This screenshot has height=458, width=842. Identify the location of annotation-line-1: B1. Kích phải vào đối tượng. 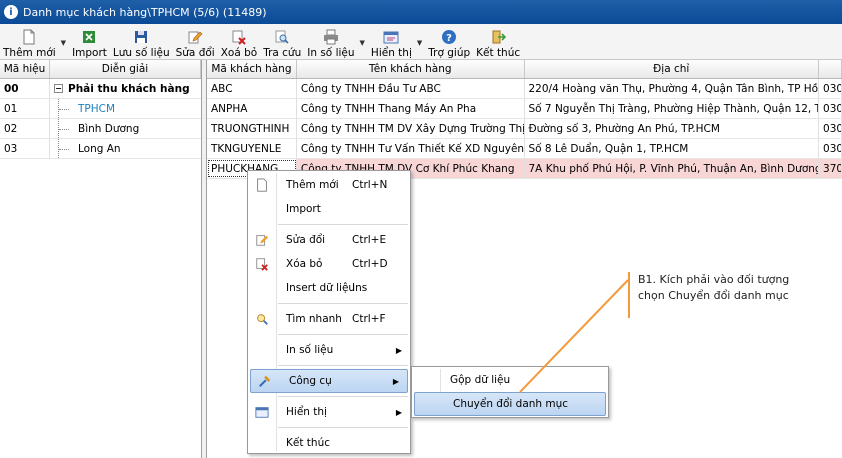
(714, 279).